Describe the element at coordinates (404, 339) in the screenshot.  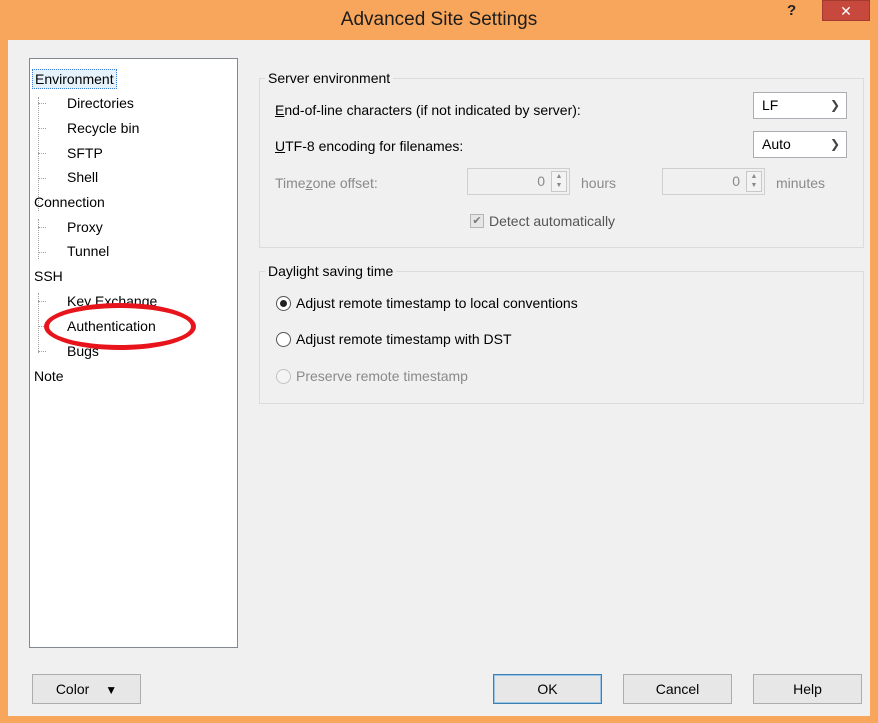
I see `dst-with-dst-label: Adjust remote timestamp with DST` at that location.